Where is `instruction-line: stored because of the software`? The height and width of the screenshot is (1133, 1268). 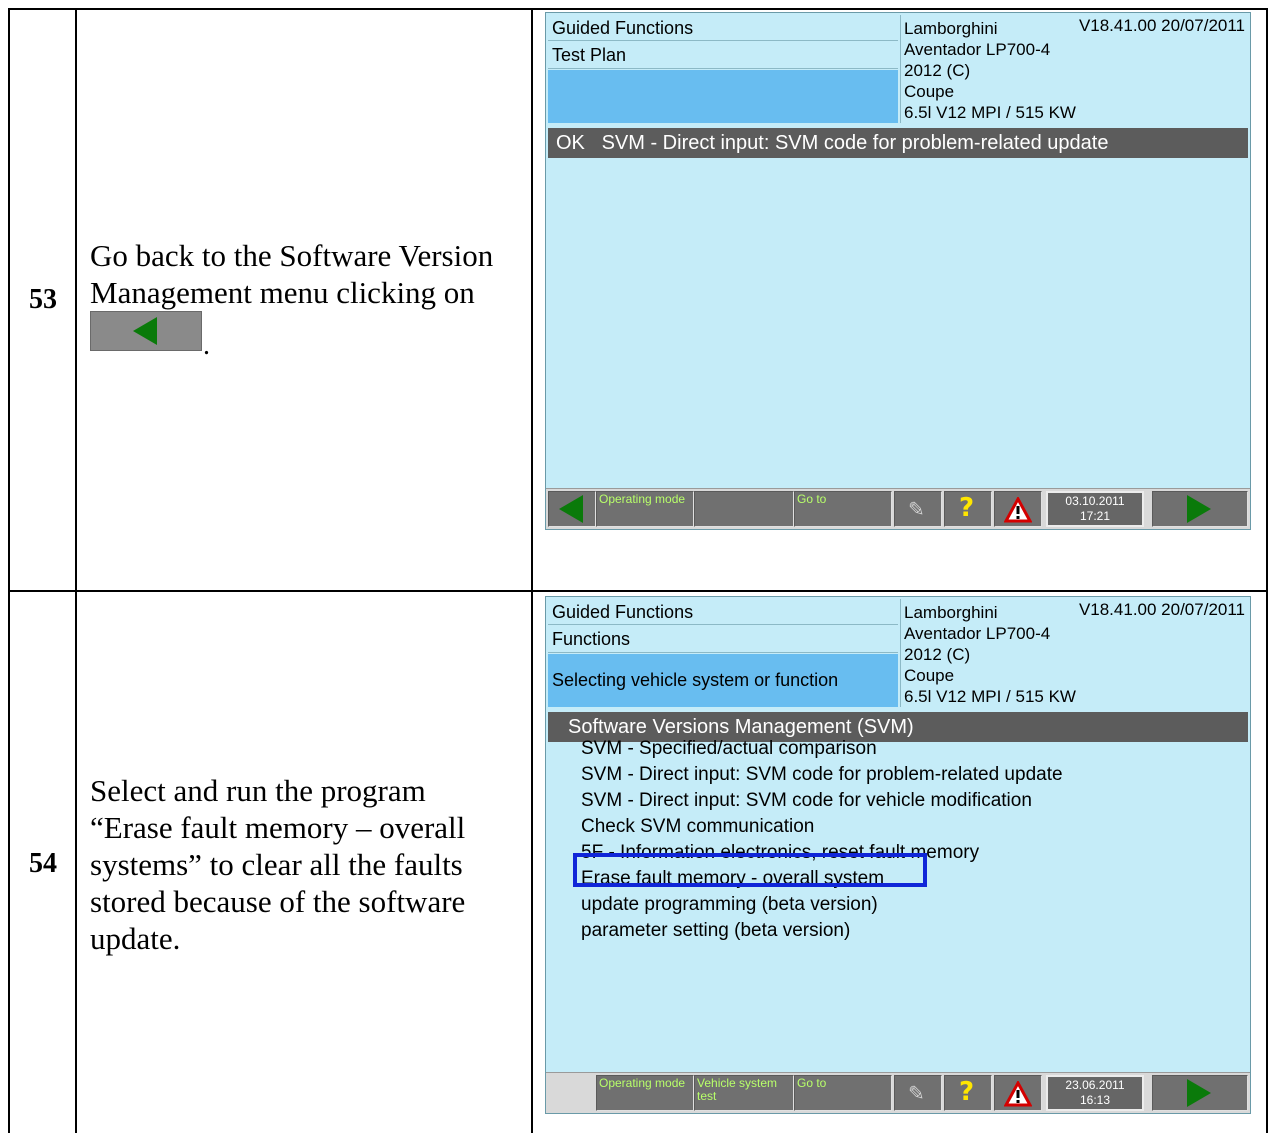 instruction-line: stored because of the software is located at coordinates (278, 901).